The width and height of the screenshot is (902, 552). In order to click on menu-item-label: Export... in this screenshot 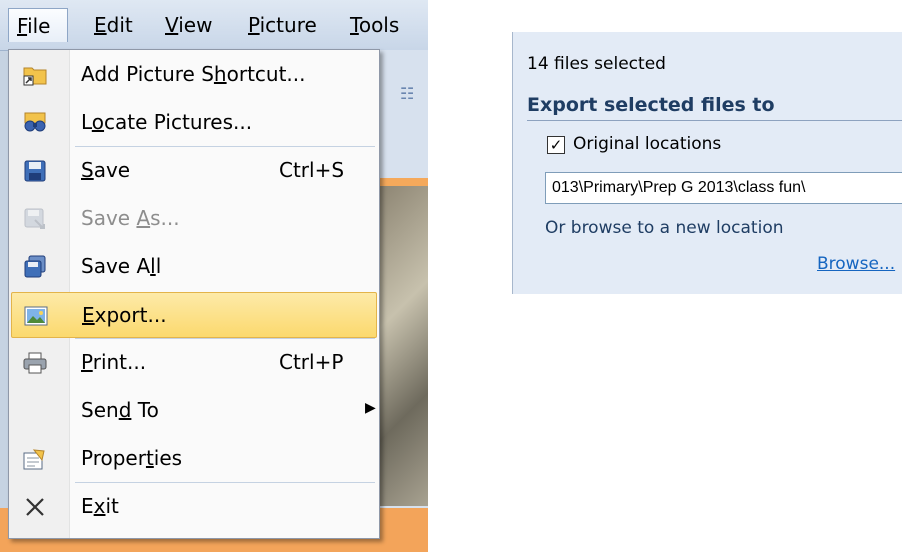, I will do `click(124, 315)`.